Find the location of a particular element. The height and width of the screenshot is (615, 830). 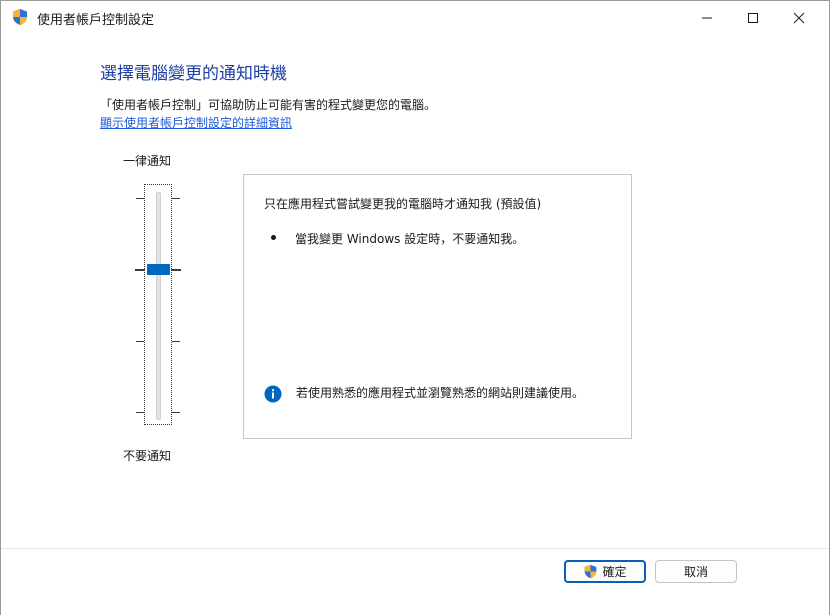

ok-button: 確定 is located at coordinates (605, 571).